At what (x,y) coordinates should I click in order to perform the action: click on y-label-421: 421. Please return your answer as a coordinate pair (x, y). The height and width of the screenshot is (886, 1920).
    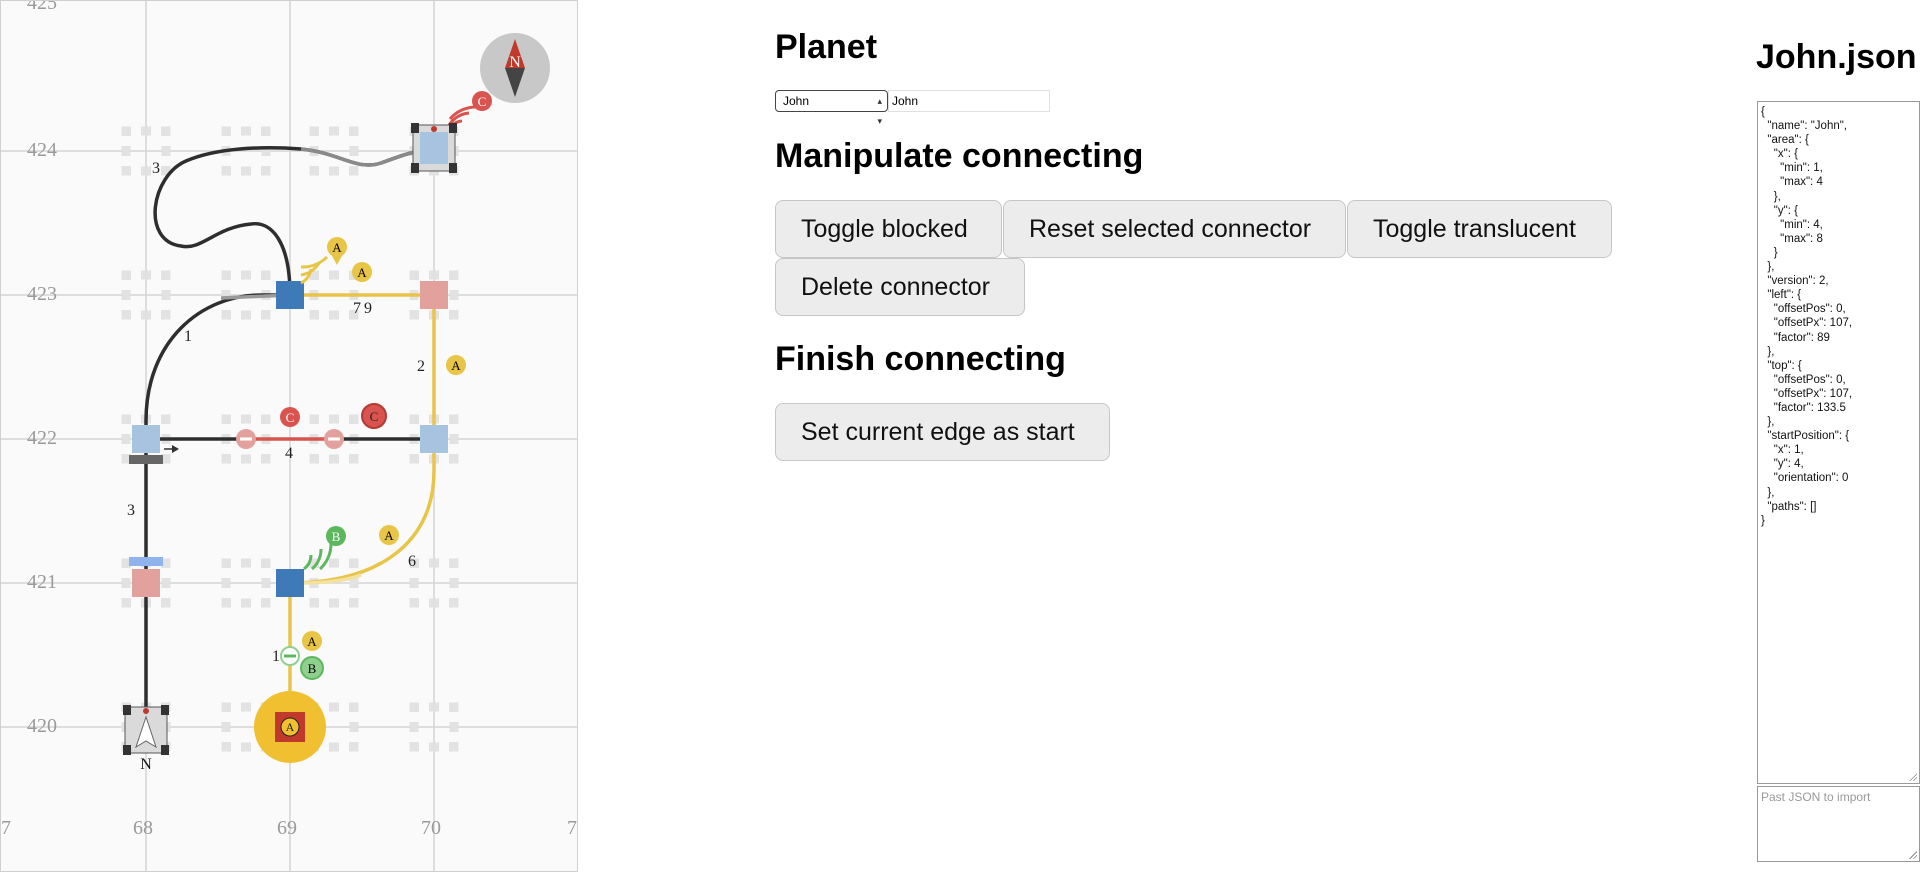
    Looking at the image, I should click on (42, 582).